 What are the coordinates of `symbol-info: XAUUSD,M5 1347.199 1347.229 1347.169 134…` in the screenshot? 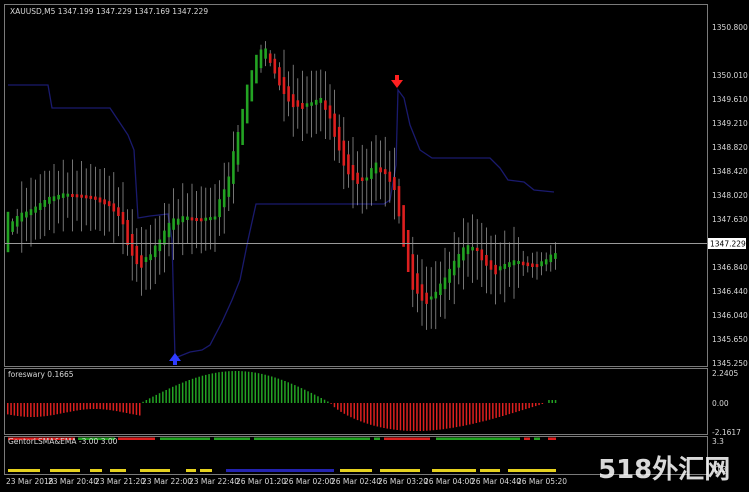 It's located at (109, 11).